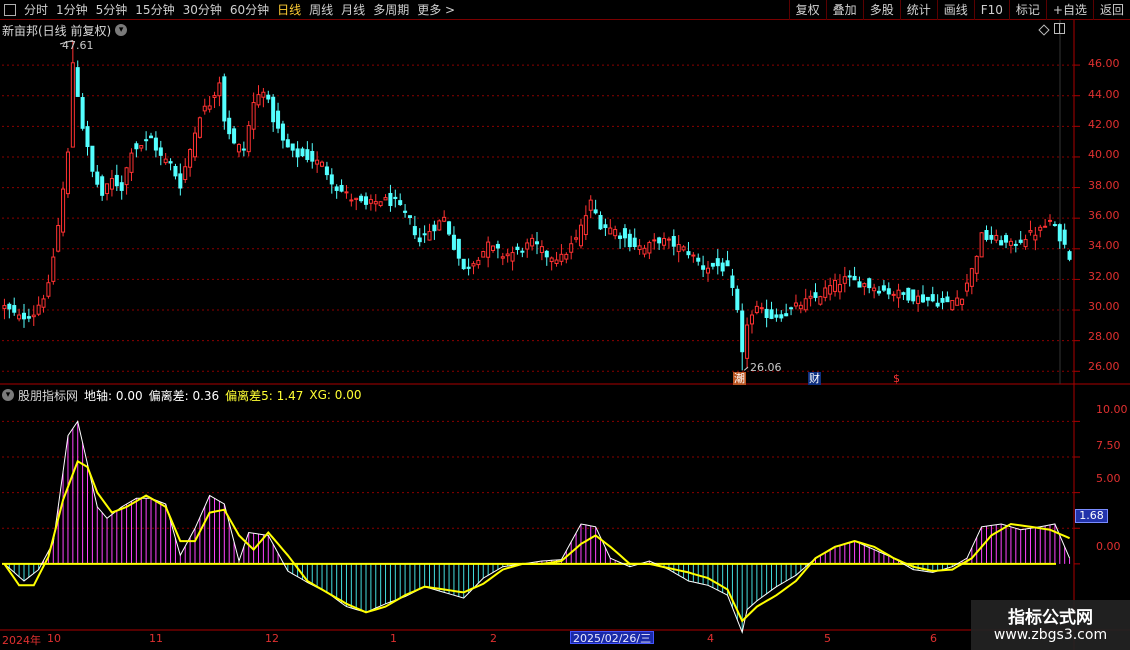 This screenshot has height=650, width=1130. What do you see at coordinates (1104, 276) in the screenshot?
I see `price-tick-32: 32.00` at bounding box center [1104, 276].